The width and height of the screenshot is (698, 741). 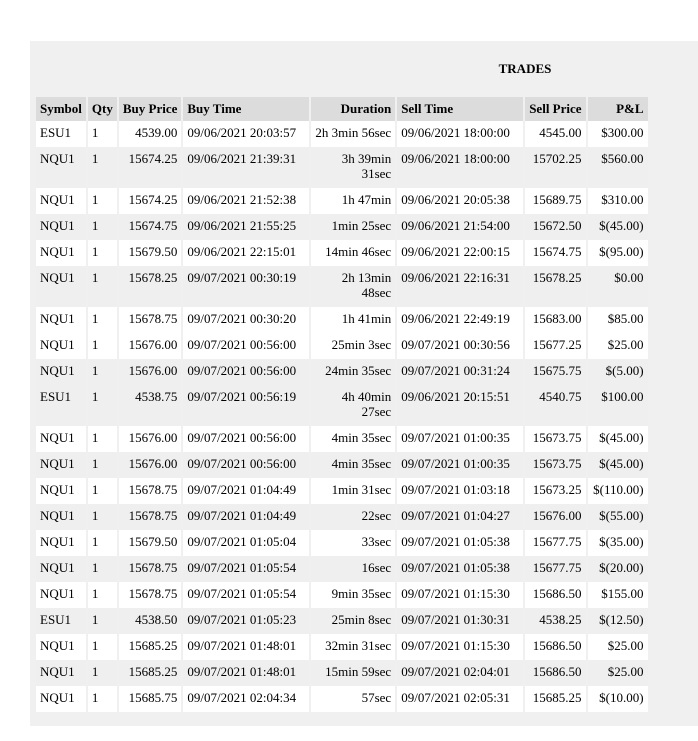 What do you see at coordinates (353, 167) in the screenshot?
I see `cell-duration: 3h 39min 31sec` at bounding box center [353, 167].